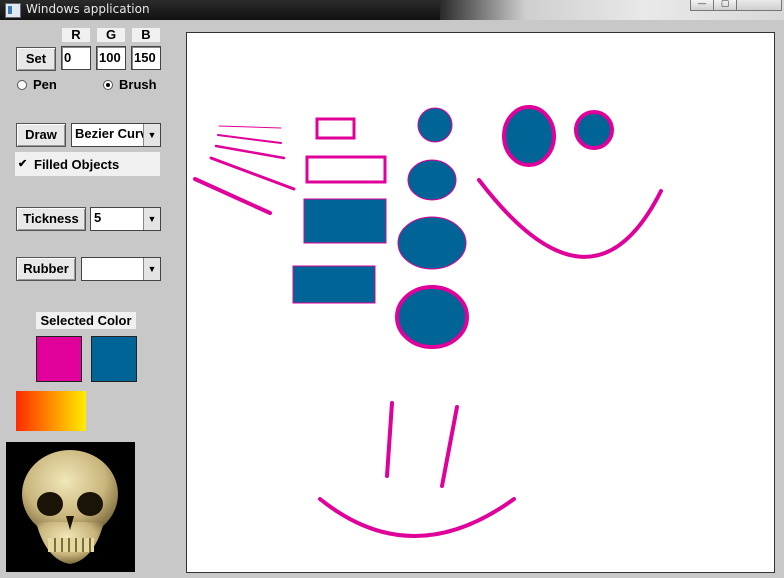 Image resolution: width=784 pixels, height=578 pixels. What do you see at coordinates (138, 84) in the screenshot?
I see `brush-radio-label: Brush` at bounding box center [138, 84].